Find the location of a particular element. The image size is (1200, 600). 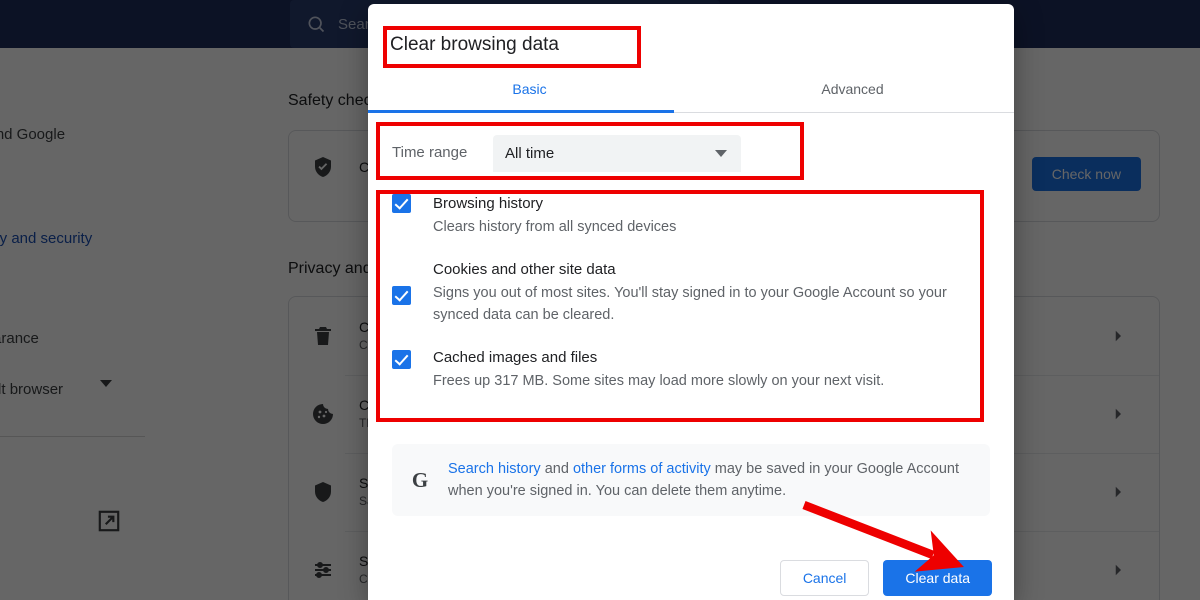

chevron-down-icon is located at coordinates (721, 153).